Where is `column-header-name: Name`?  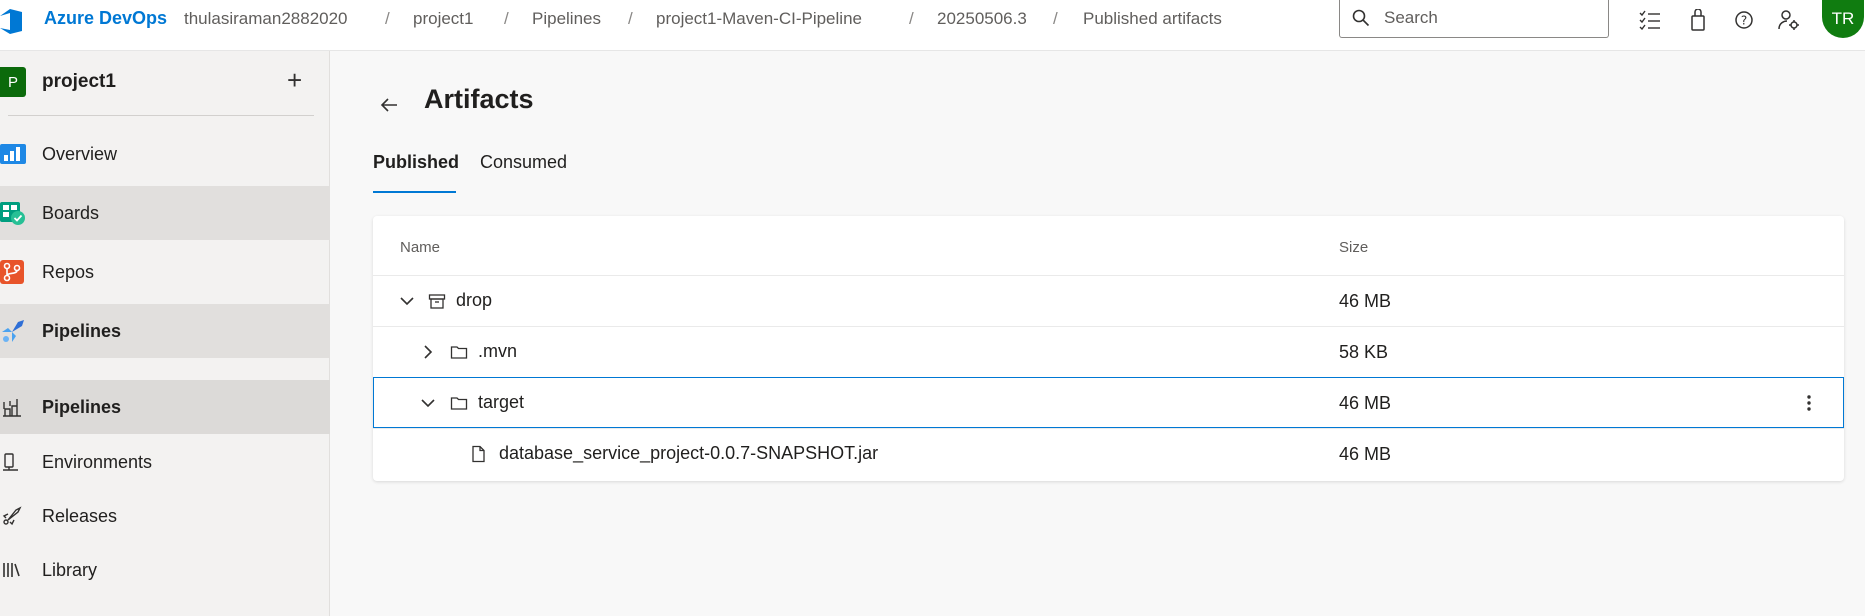 column-header-name: Name is located at coordinates (420, 247).